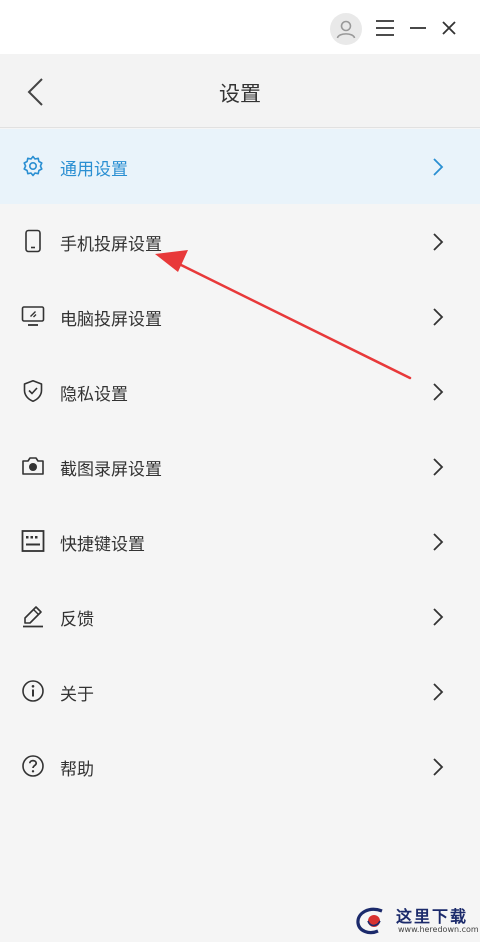 This screenshot has height=942, width=480. I want to click on minimize-icon, so click(418, 28).